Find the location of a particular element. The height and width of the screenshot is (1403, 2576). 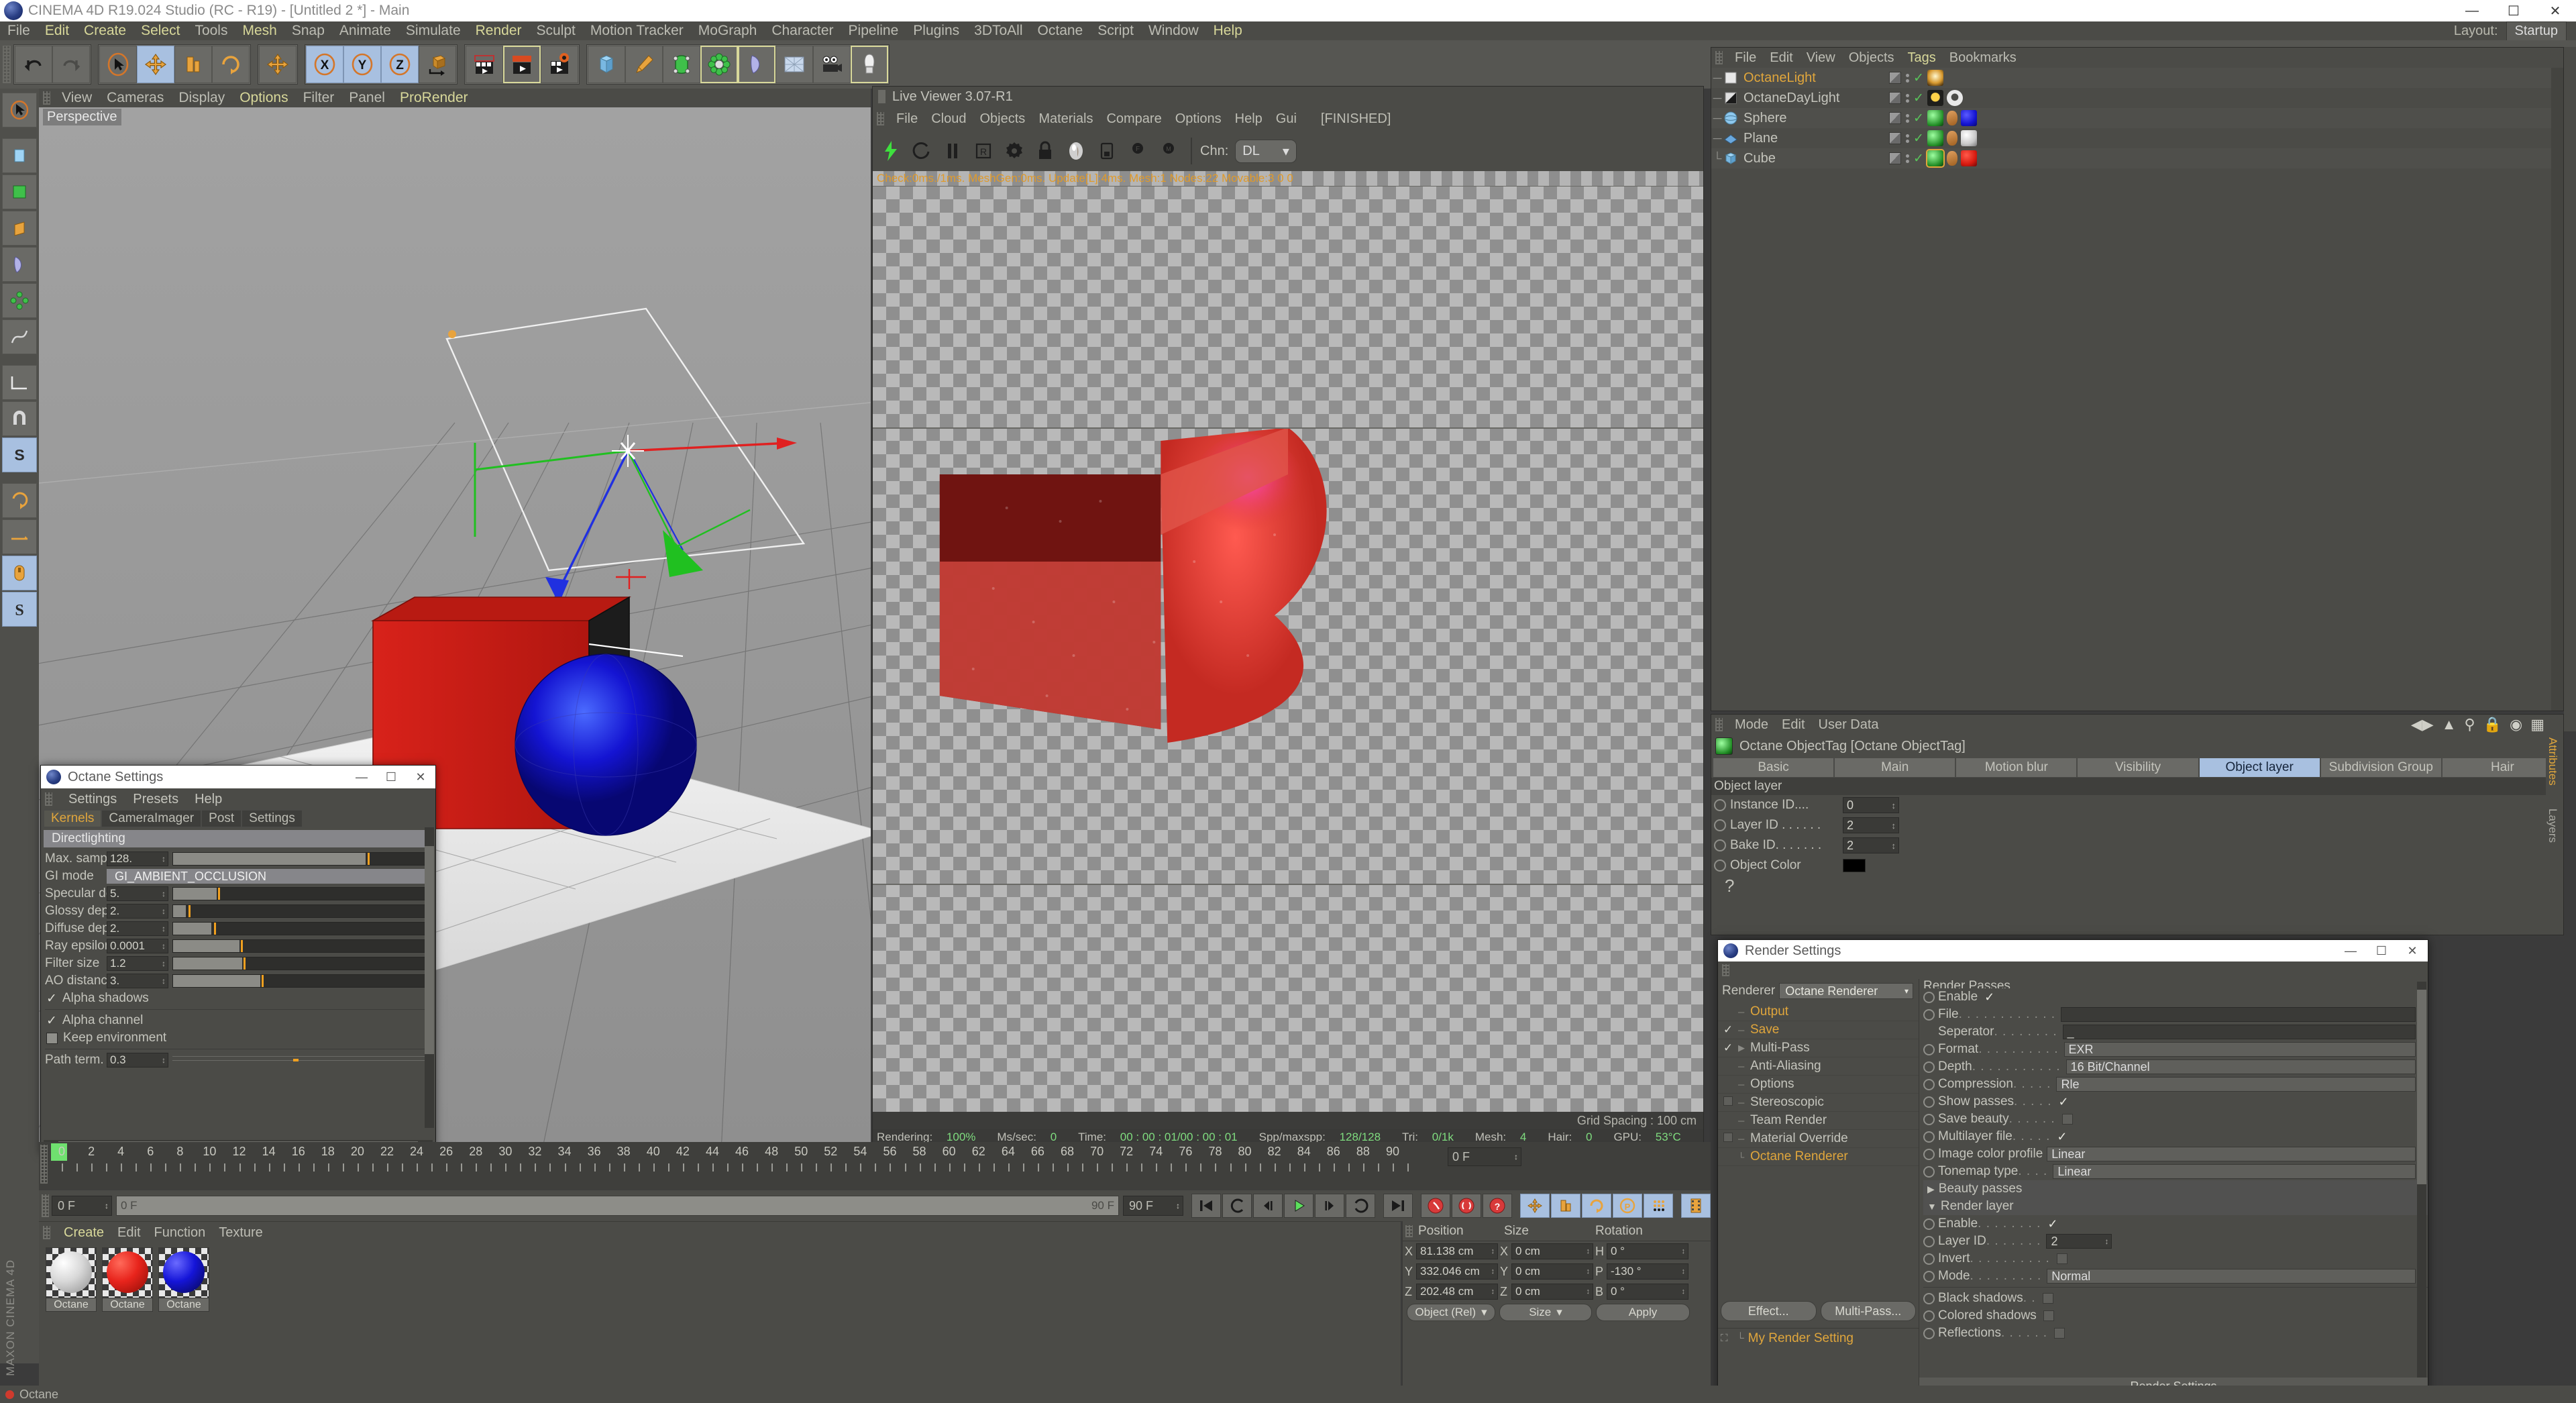

octane-menu-grip is located at coordinates (48, 799).